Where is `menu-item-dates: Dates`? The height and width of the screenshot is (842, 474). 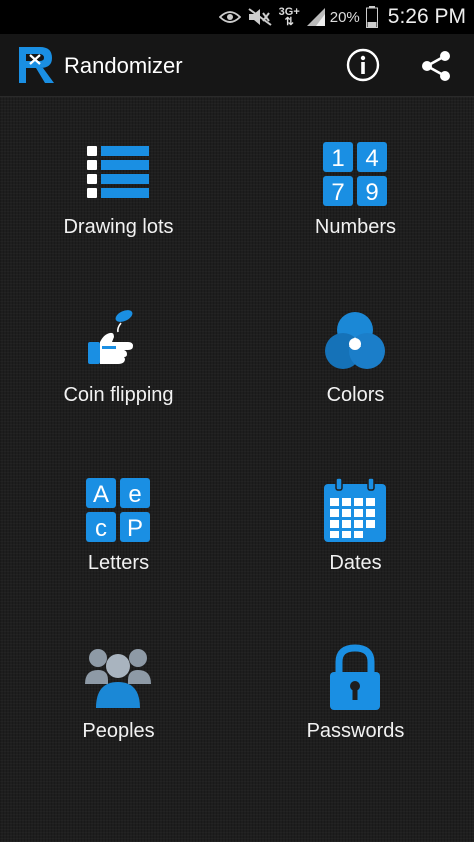
menu-item-dates: Dates is located at coordinates (355, 516).